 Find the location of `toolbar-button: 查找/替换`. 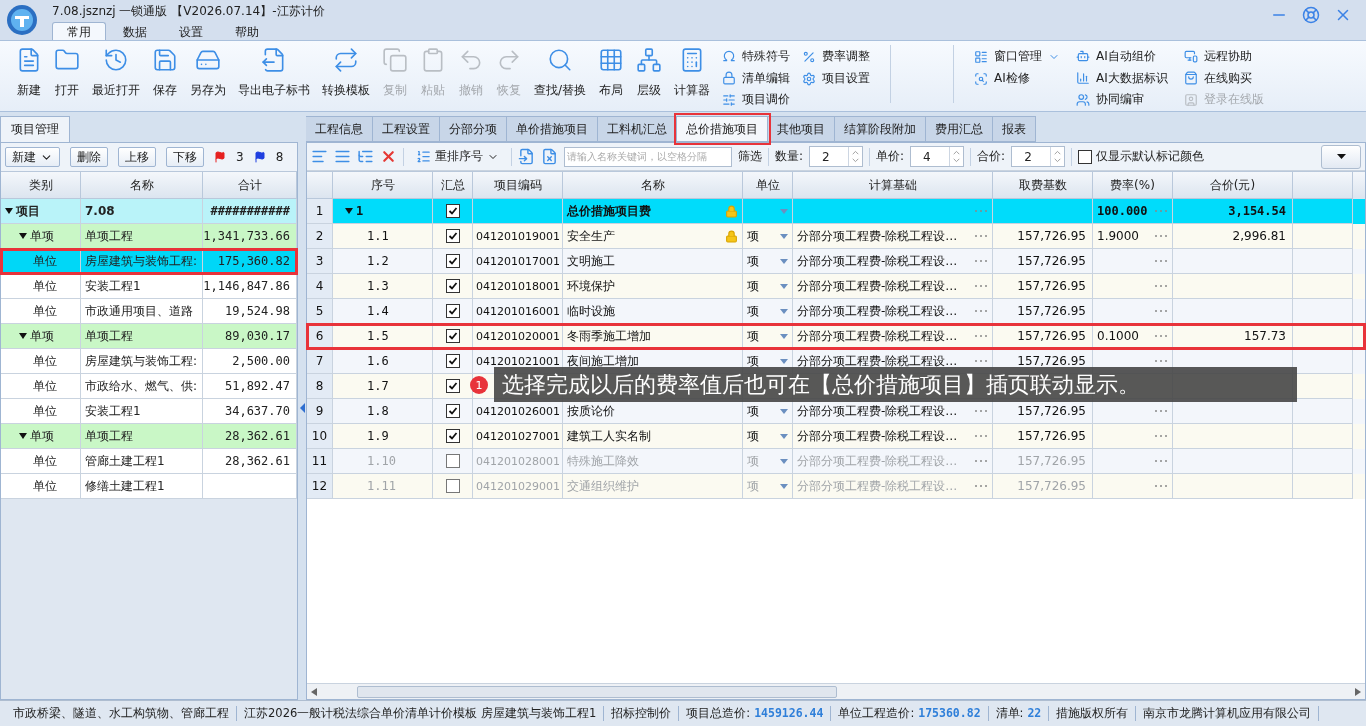

toolbar-button: 查找/替换 is located at coordinates (560, 78).